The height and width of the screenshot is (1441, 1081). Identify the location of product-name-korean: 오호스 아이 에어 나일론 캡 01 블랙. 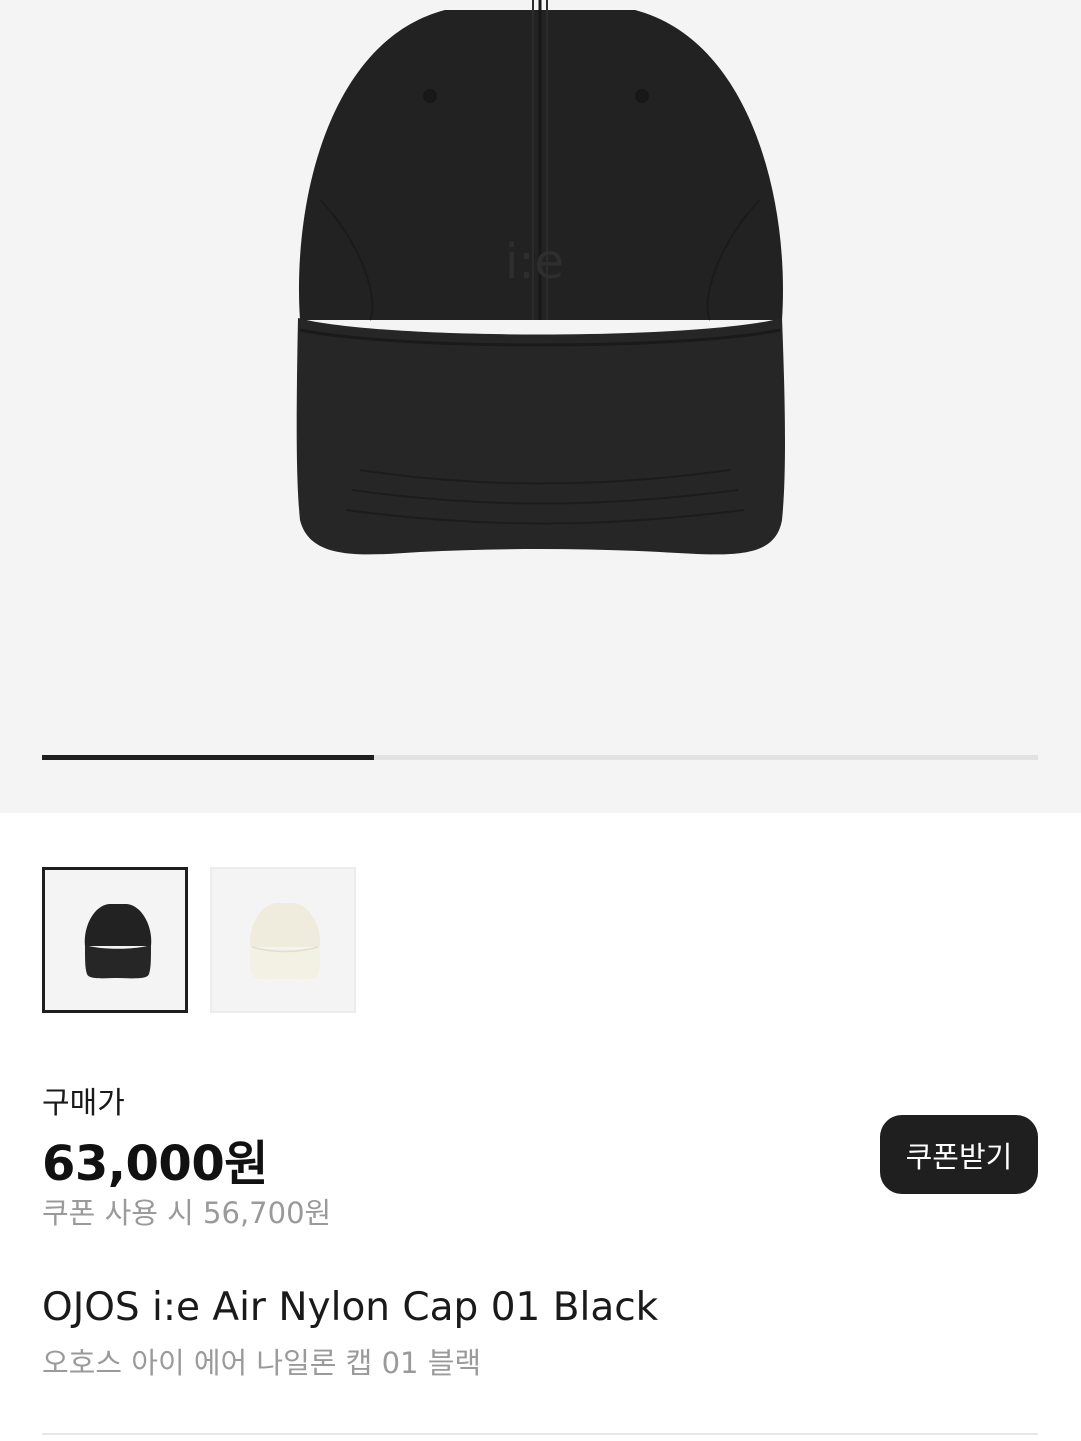
(262, 1363).